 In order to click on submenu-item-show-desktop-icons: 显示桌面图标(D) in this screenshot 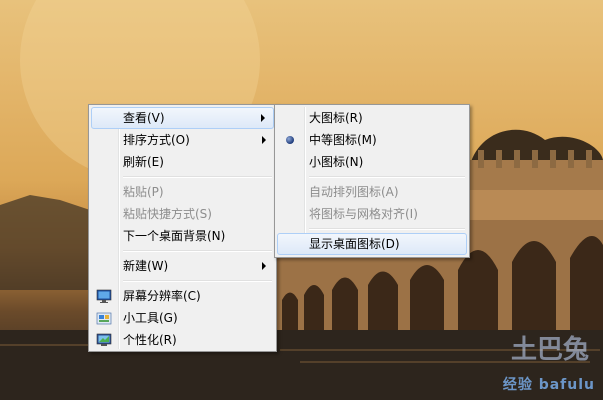, I will do `click(372, 244)`.